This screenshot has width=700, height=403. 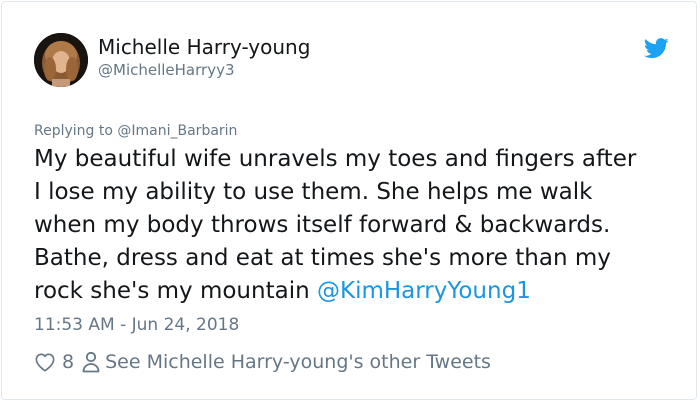 I want to click on avatar-image, so click(x=61, y=60).